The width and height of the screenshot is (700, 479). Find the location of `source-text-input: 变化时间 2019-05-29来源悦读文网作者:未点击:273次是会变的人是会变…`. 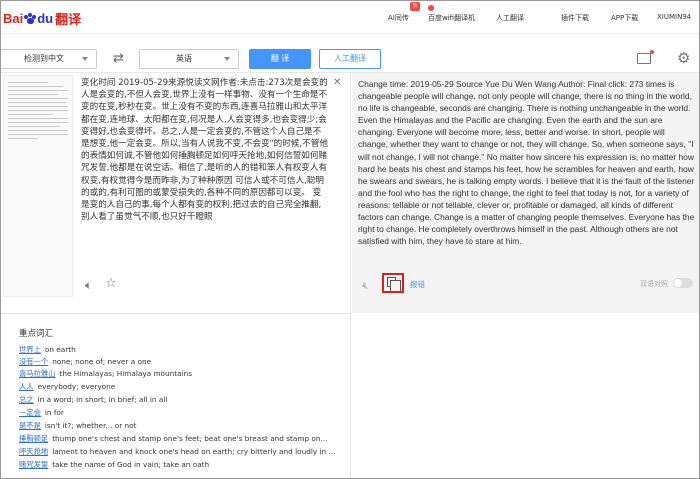

source-text-input: 变化时间 2019-05-29来源悦读文网作者:未点击:273次是会变的人是会变… is located at coordinates (205, 150).